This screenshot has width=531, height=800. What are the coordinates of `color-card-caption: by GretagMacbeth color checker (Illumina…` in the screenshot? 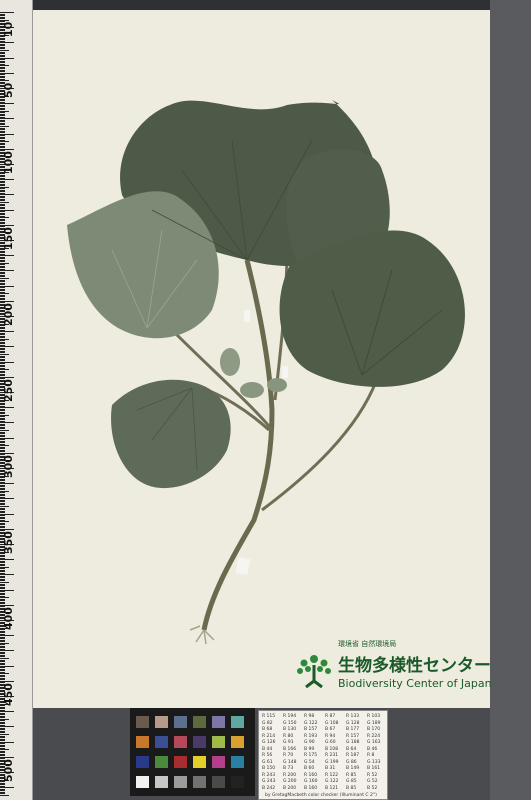 It's located at (321, 795).